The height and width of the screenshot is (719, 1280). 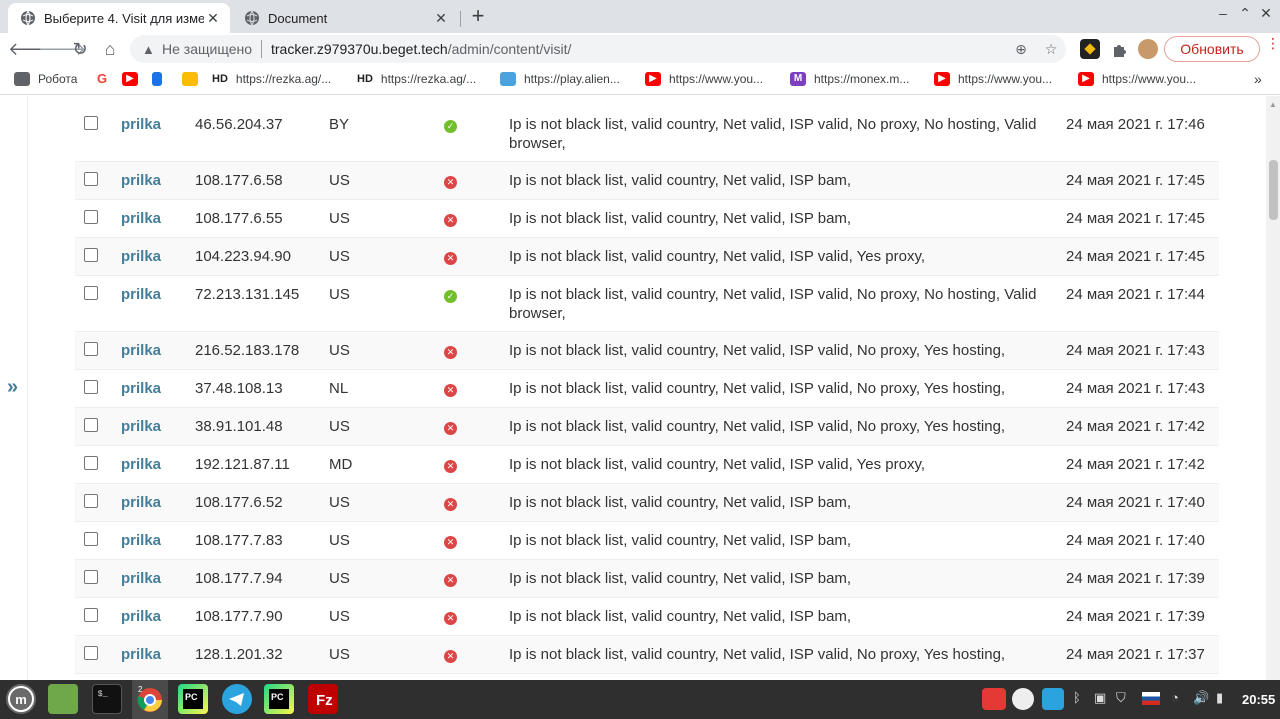 What do you see at coordinates (464, 256) in the screenshot?
I see `status-cell: ✕` at bounding box center [464, 256].